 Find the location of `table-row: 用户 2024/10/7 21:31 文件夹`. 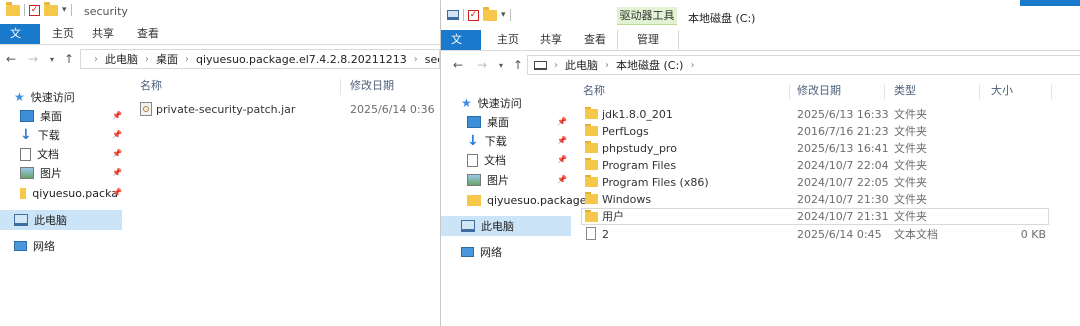

table-row: 用户 2024/10/7 21:31 文件夹 is located at coordinates (815, 216).